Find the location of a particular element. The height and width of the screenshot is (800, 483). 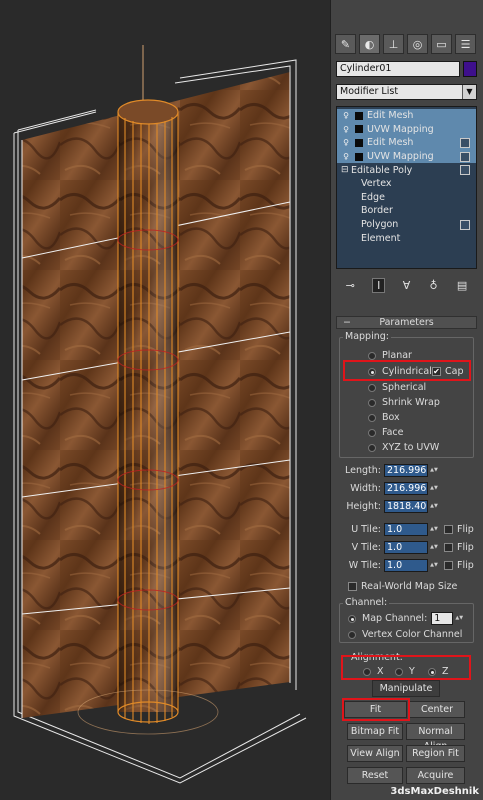

w-tile-spinner: W Tile: 1.0 ▲▼ Flip is located at coordinates (407, 565).